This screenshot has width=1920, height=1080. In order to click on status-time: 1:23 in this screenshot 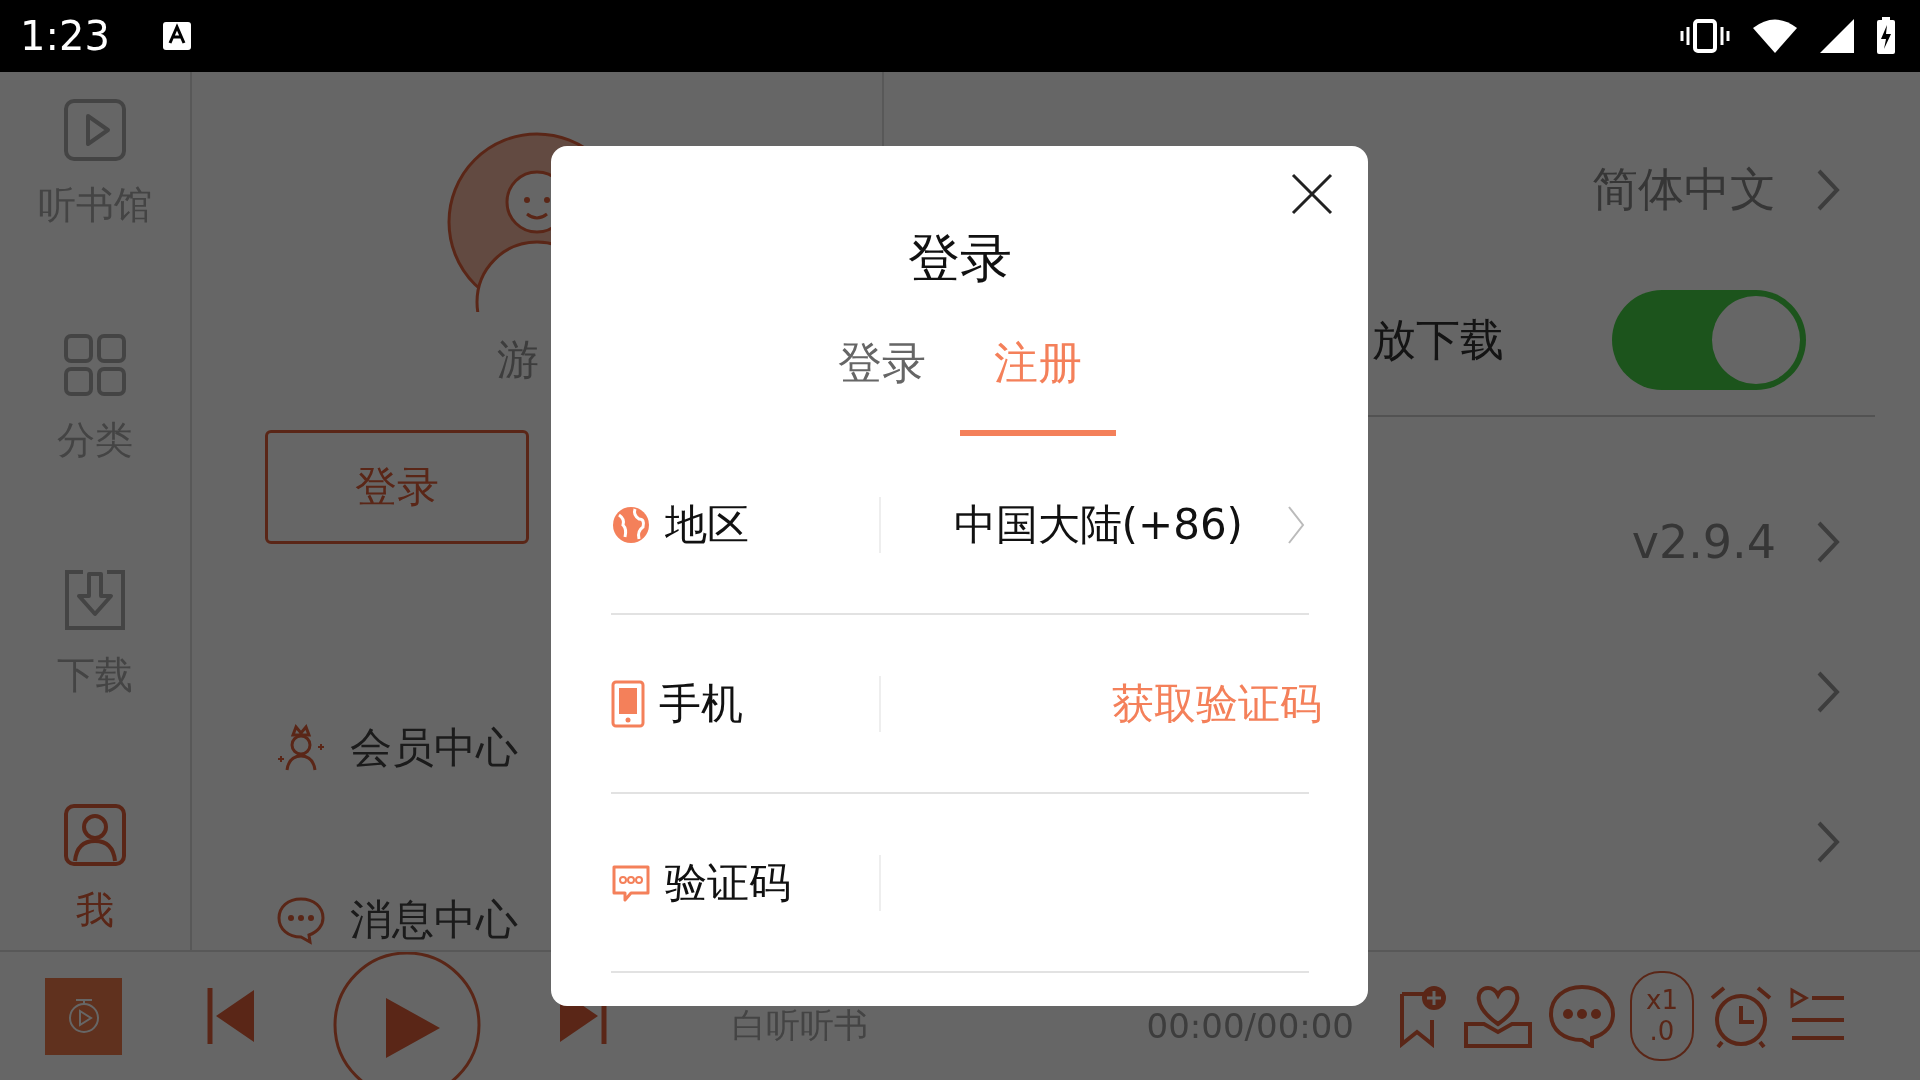, I will do `click(65, 36)`.